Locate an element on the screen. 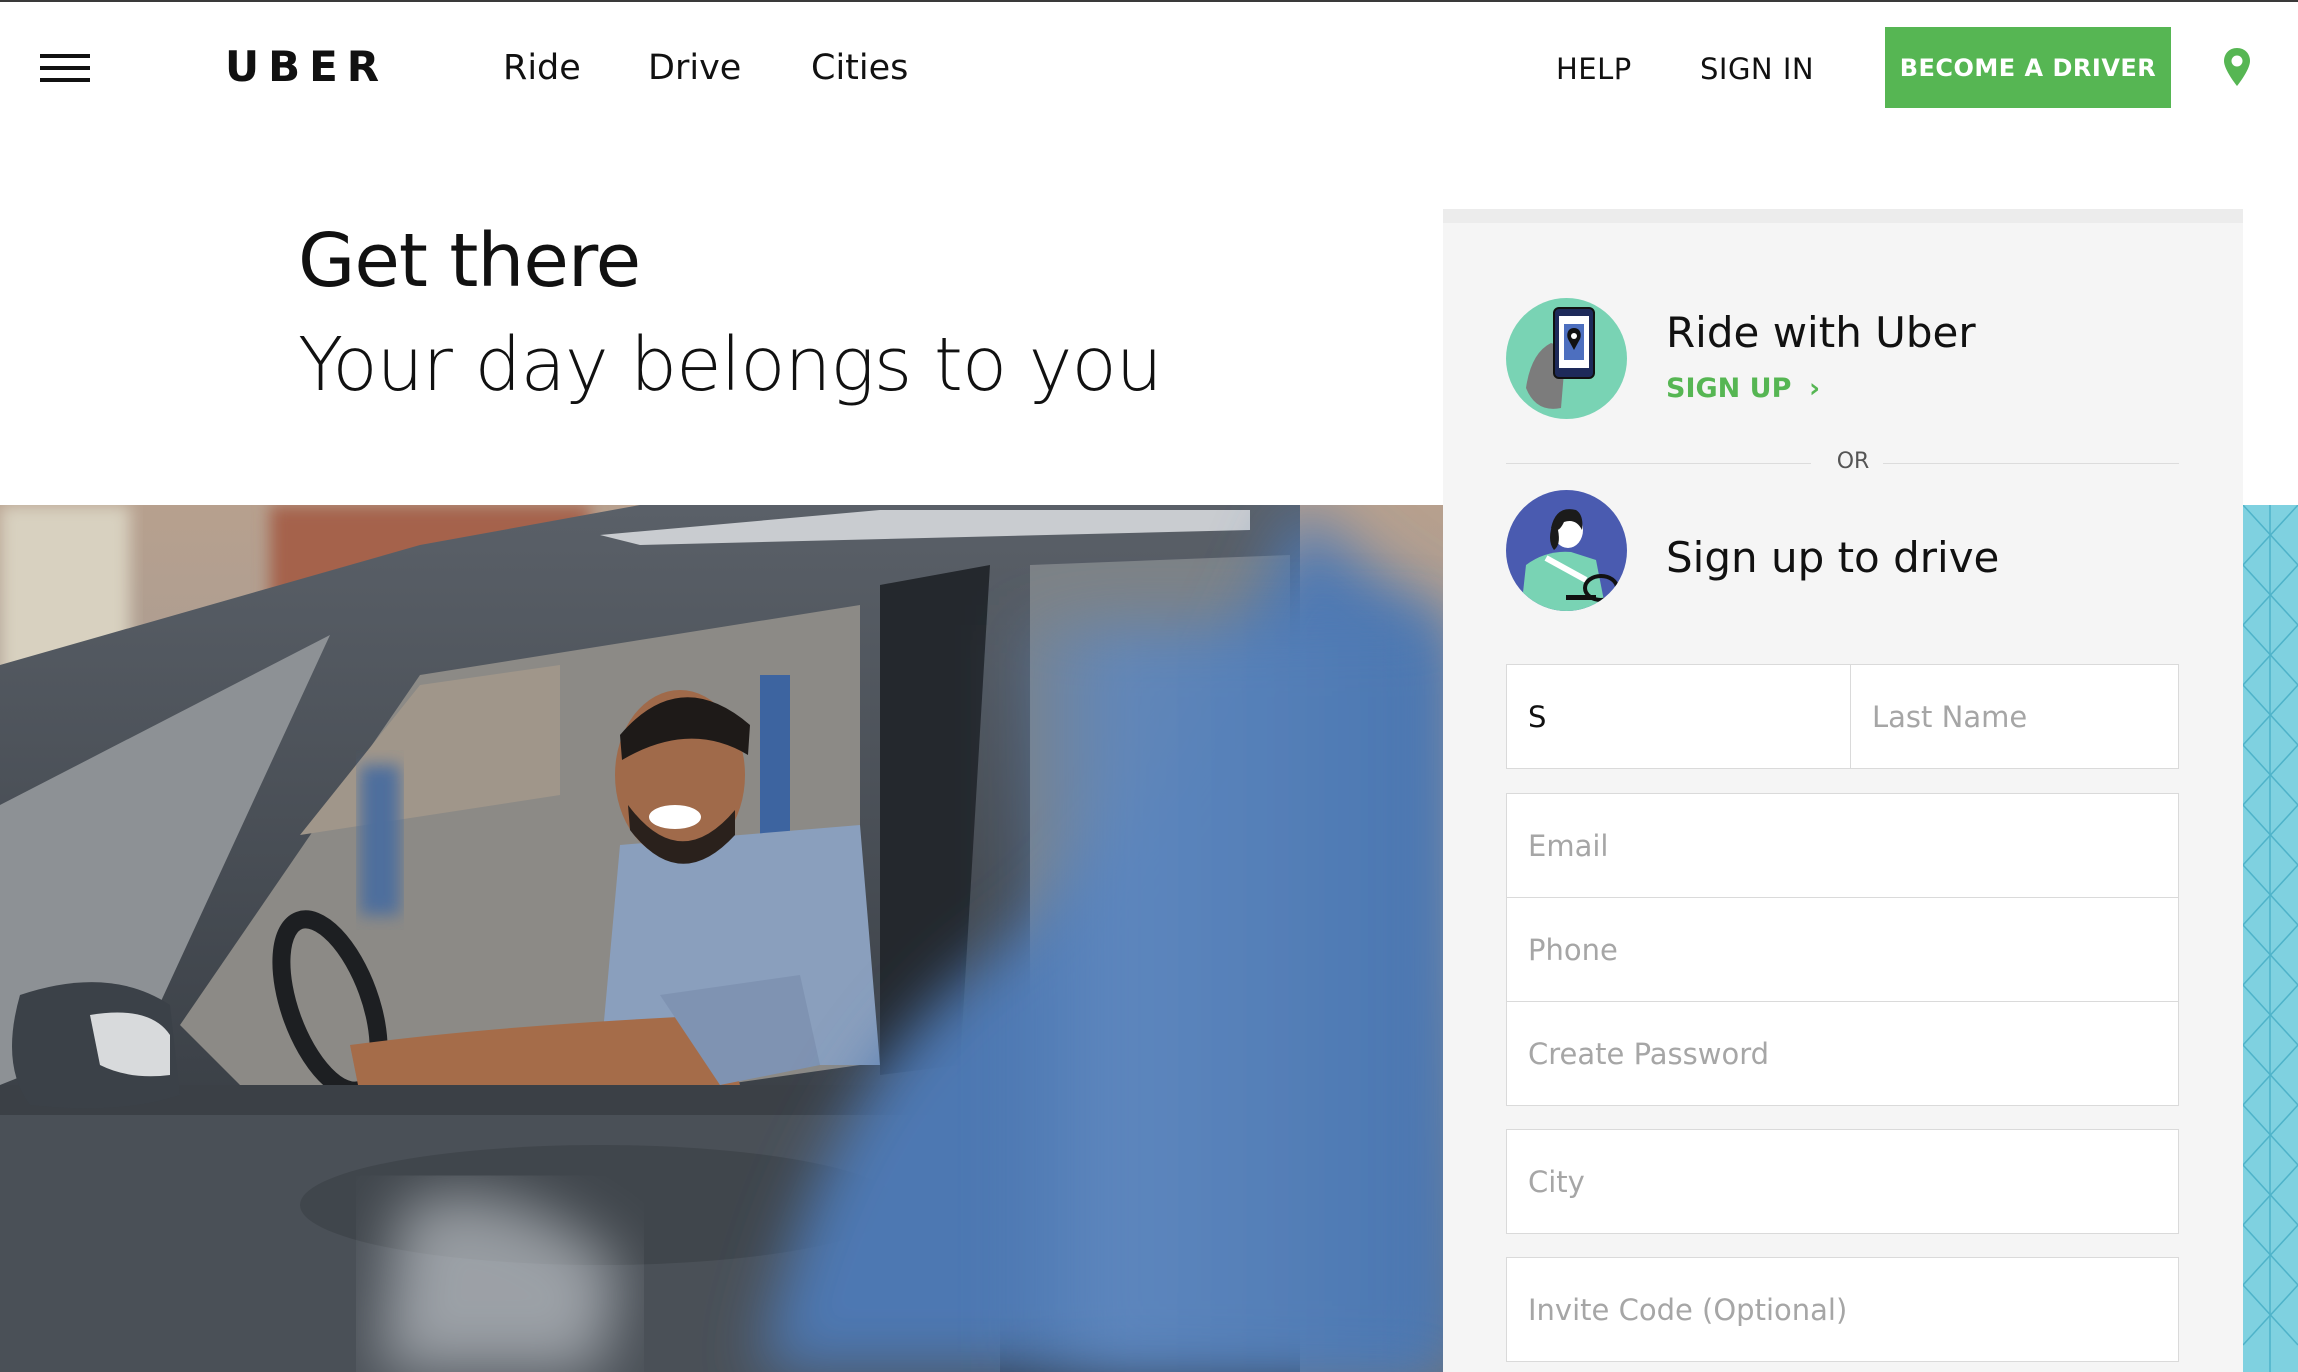  nav-cities: Cities is located at coordinates (859, 68).